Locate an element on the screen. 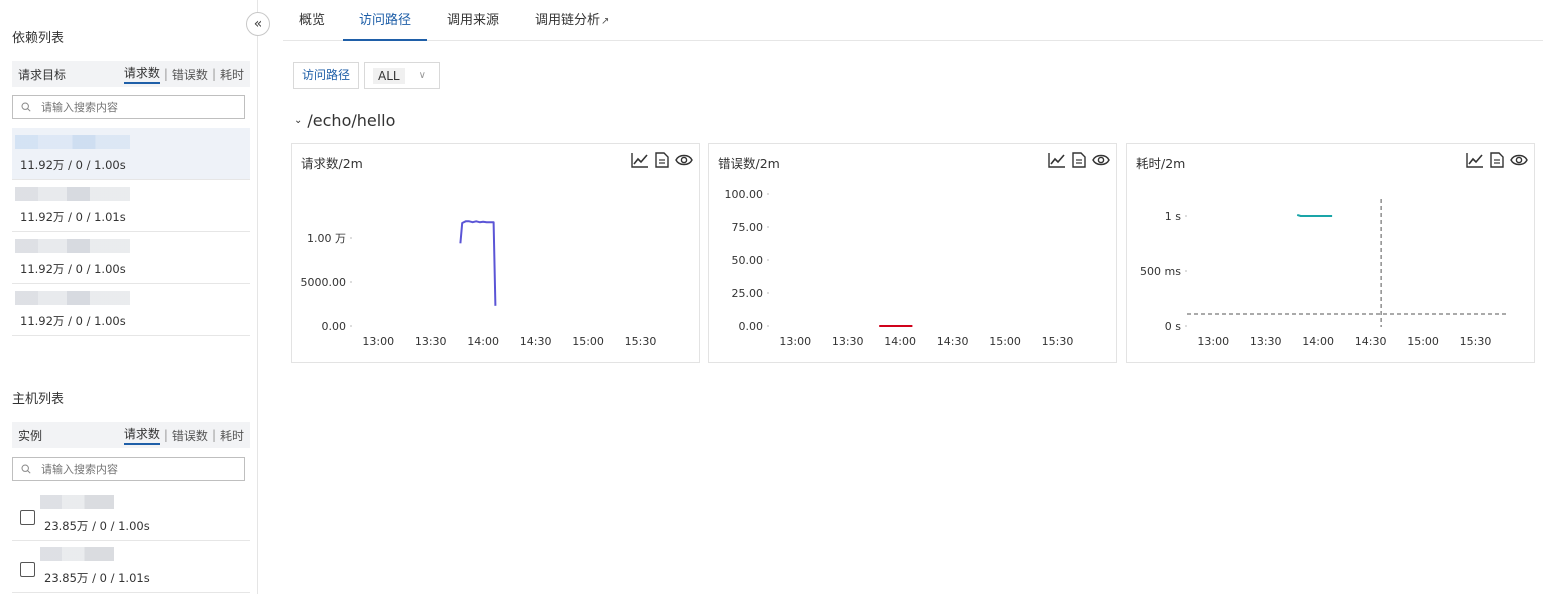 The image size is (1544, 594). chart-title: 耗时/2m is located at coordinates (1161, 163).